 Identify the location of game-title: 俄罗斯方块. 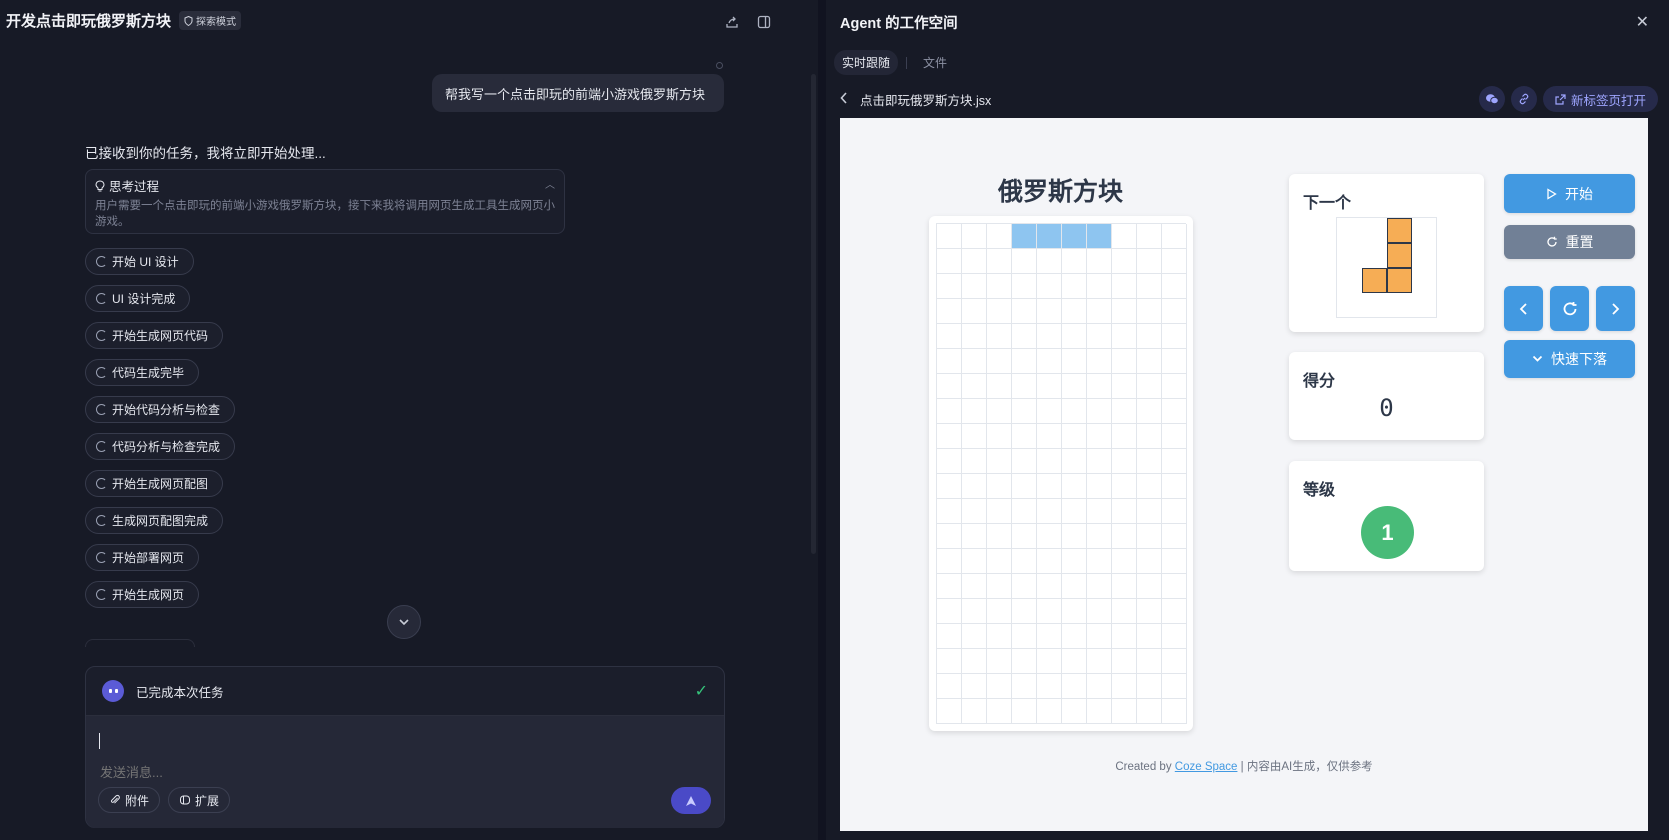
(1061, 192).